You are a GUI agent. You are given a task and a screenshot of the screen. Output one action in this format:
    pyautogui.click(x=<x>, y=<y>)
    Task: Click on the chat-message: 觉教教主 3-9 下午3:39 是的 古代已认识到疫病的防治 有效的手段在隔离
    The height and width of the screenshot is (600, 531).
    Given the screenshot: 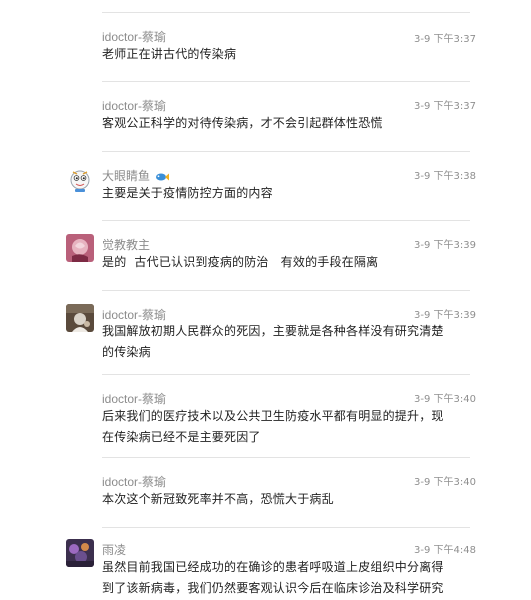 What is the action you would take?
    pyautogui.click(x=265, y=255)
    